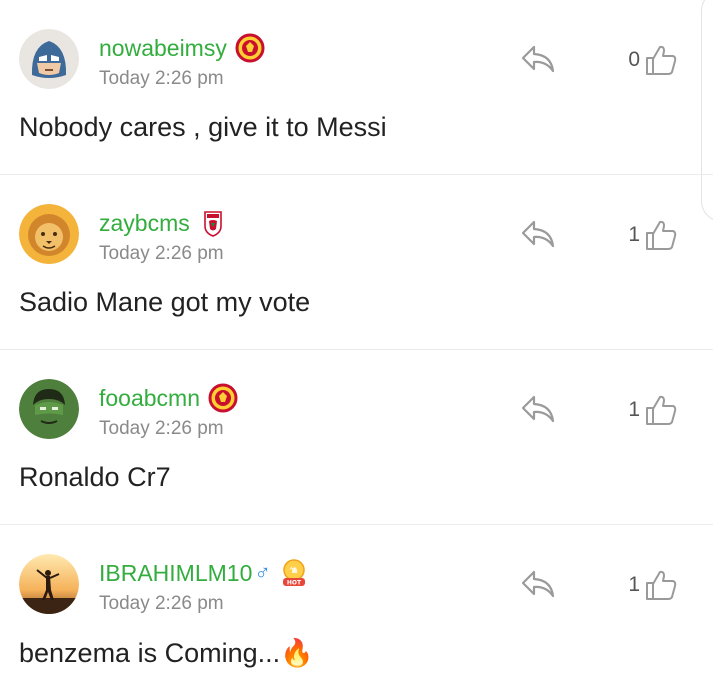 The image size is (713, 700). Describe the element at coordinates (95, 477) in the screenshot. I see `comment-text: Ronaldo Cr7` at that location.